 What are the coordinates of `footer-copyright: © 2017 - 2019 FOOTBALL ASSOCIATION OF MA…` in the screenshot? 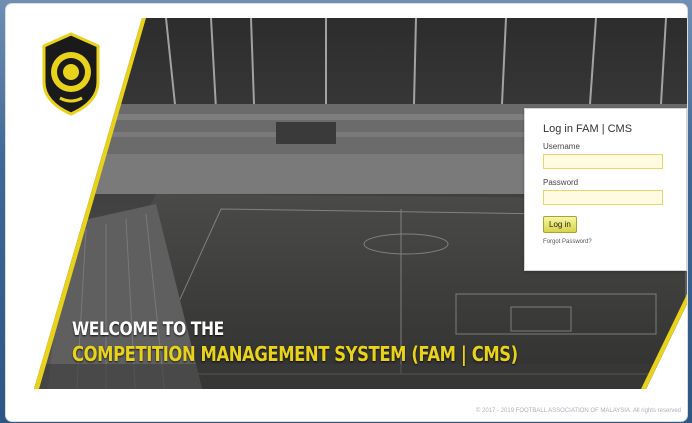 It's located at (578, 411).